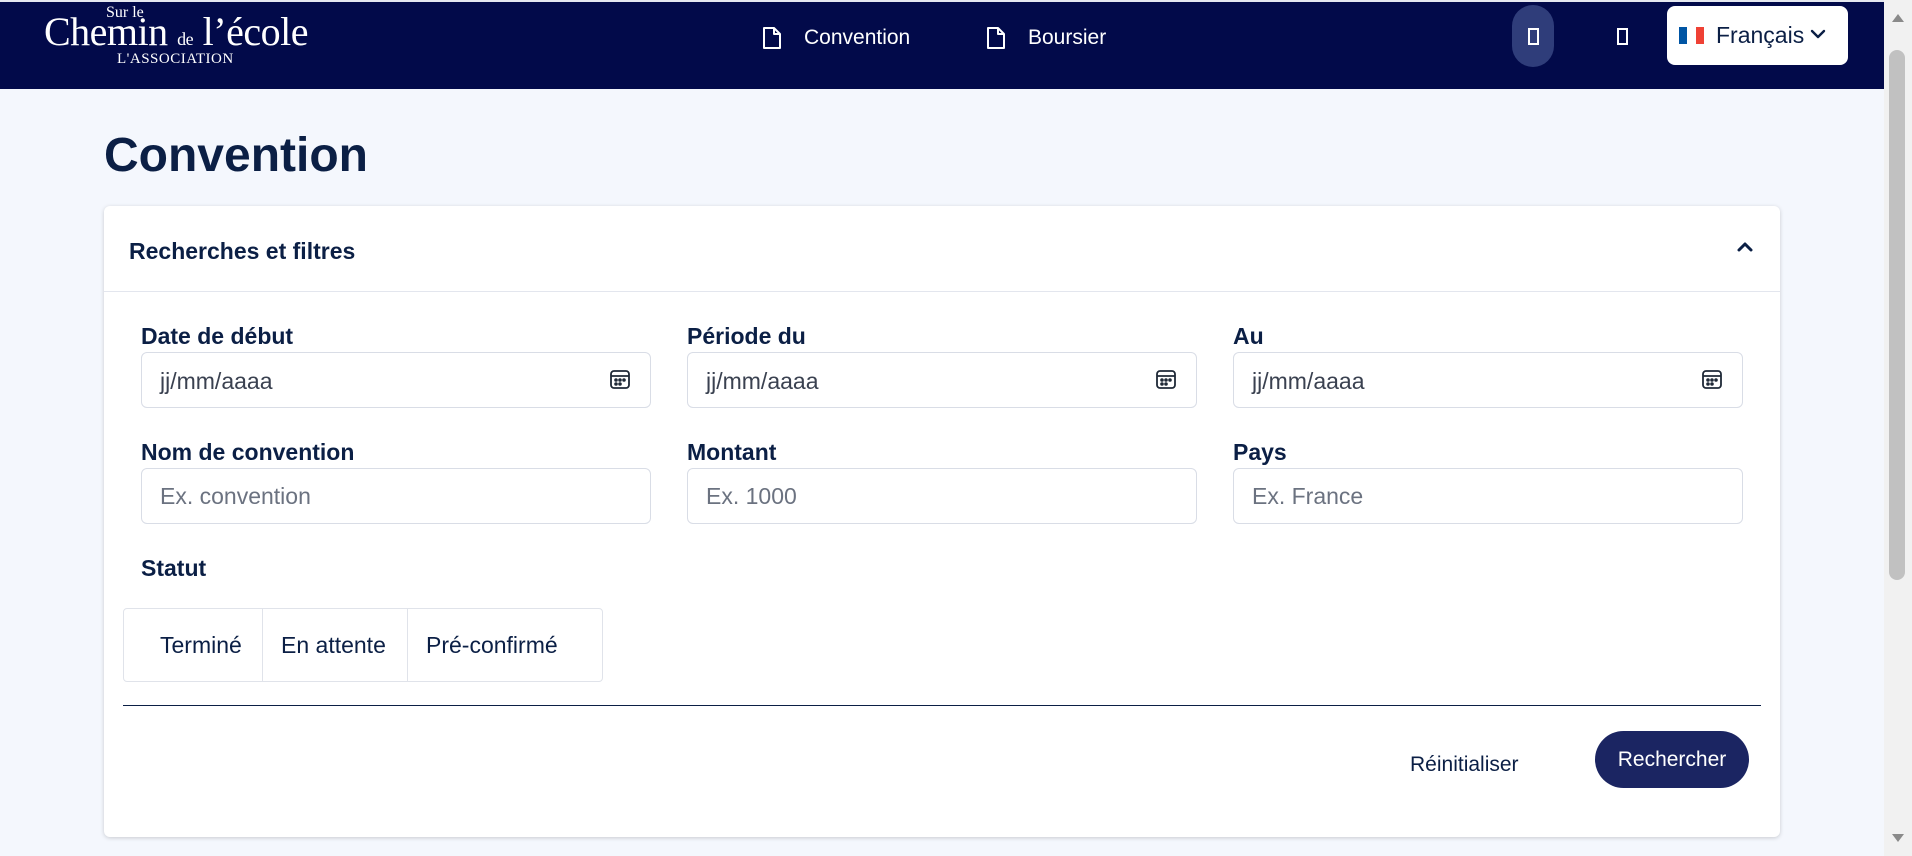  I want to click on nav-item-label: Convention, so click(857, 37).